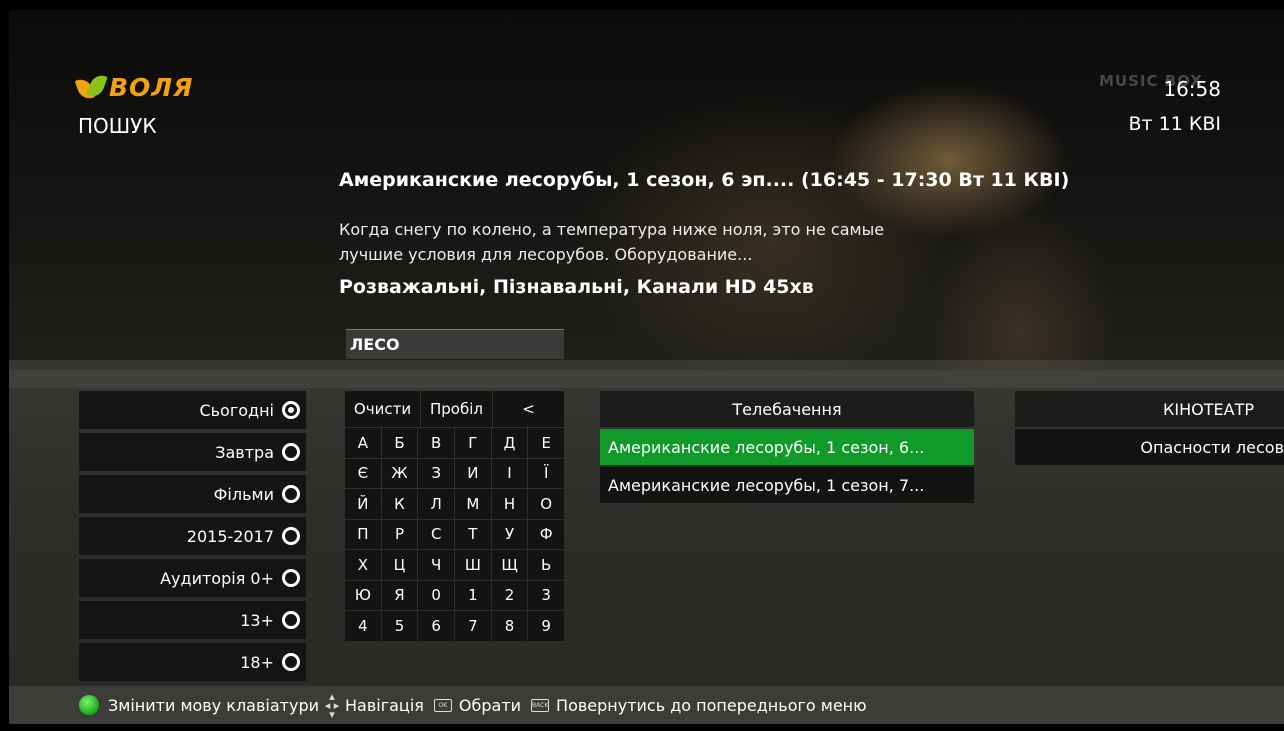 The height and width of the screenshot is (731, 1284). I want to click on change-language-hint: Змінити мову клавіатури, so click(213, 705).